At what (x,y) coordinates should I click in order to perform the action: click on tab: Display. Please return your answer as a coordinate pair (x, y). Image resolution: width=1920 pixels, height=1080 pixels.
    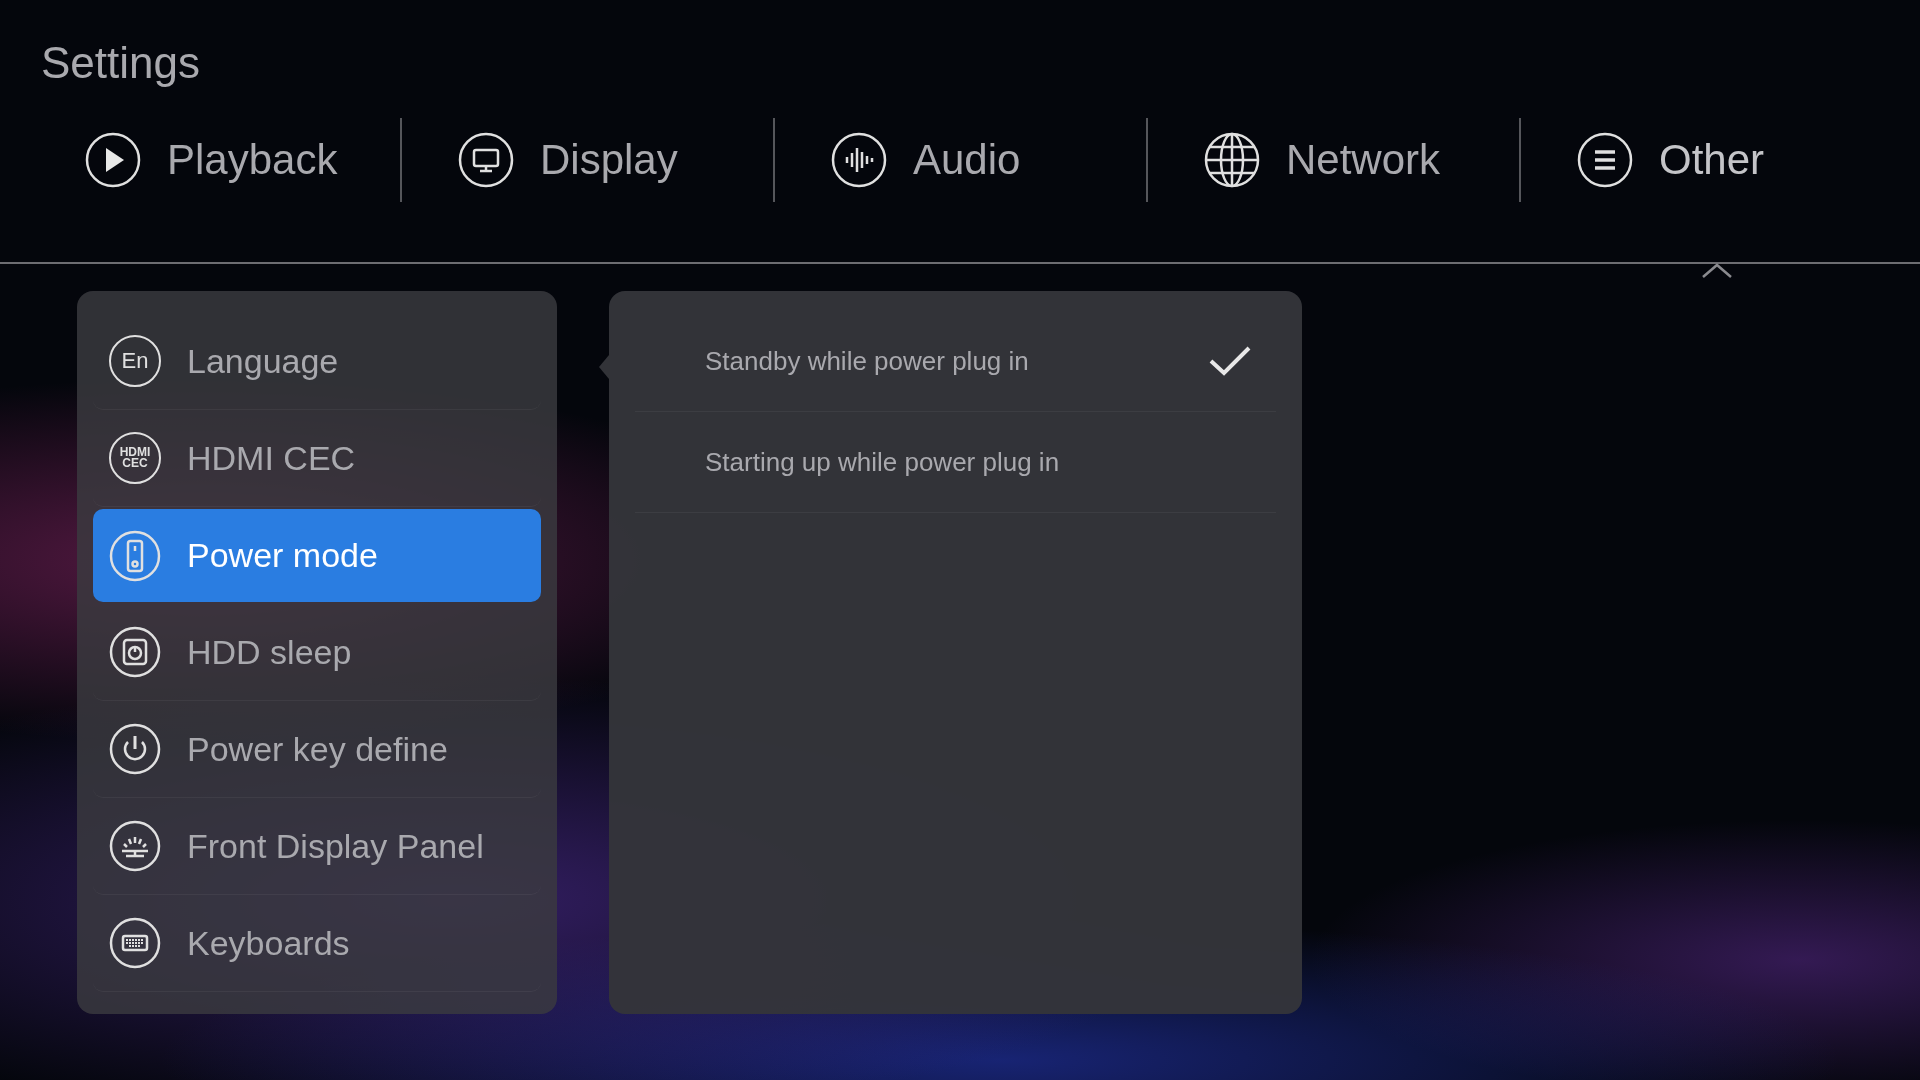
    Looking at the image, I should click on (588, 160).